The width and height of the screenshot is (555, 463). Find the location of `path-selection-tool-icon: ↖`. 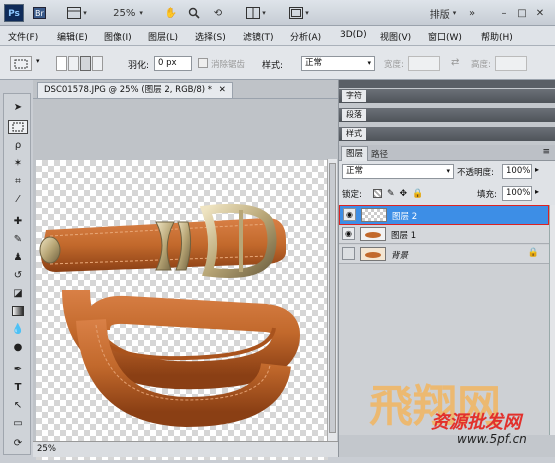

path-selection-tool-icon: ↖ is located at coordinates (18, 405).